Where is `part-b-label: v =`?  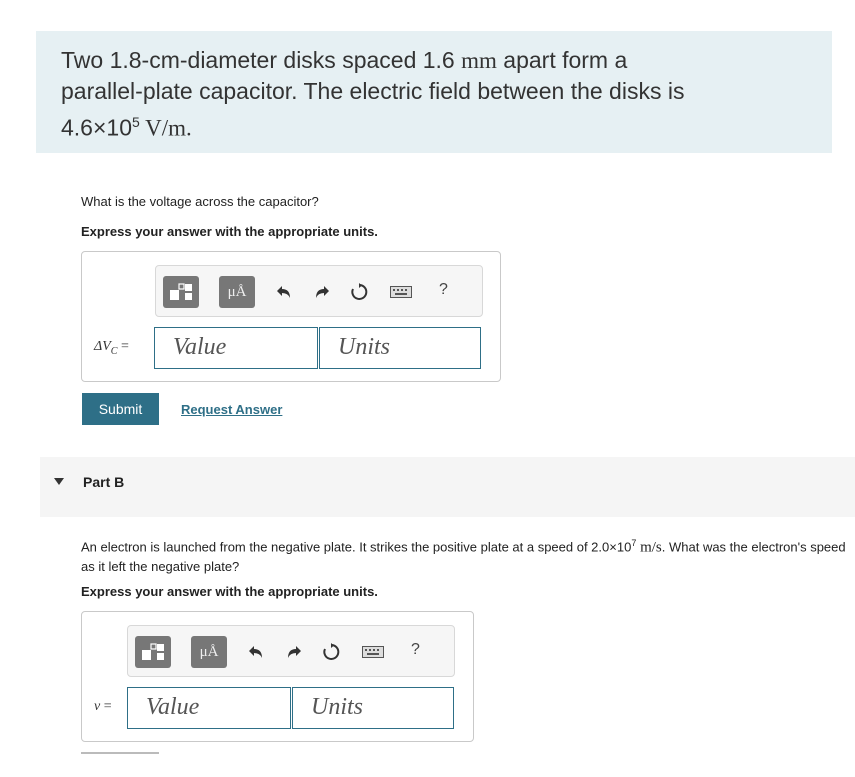 part-b-label: v = is located at coordinates (103, 706).